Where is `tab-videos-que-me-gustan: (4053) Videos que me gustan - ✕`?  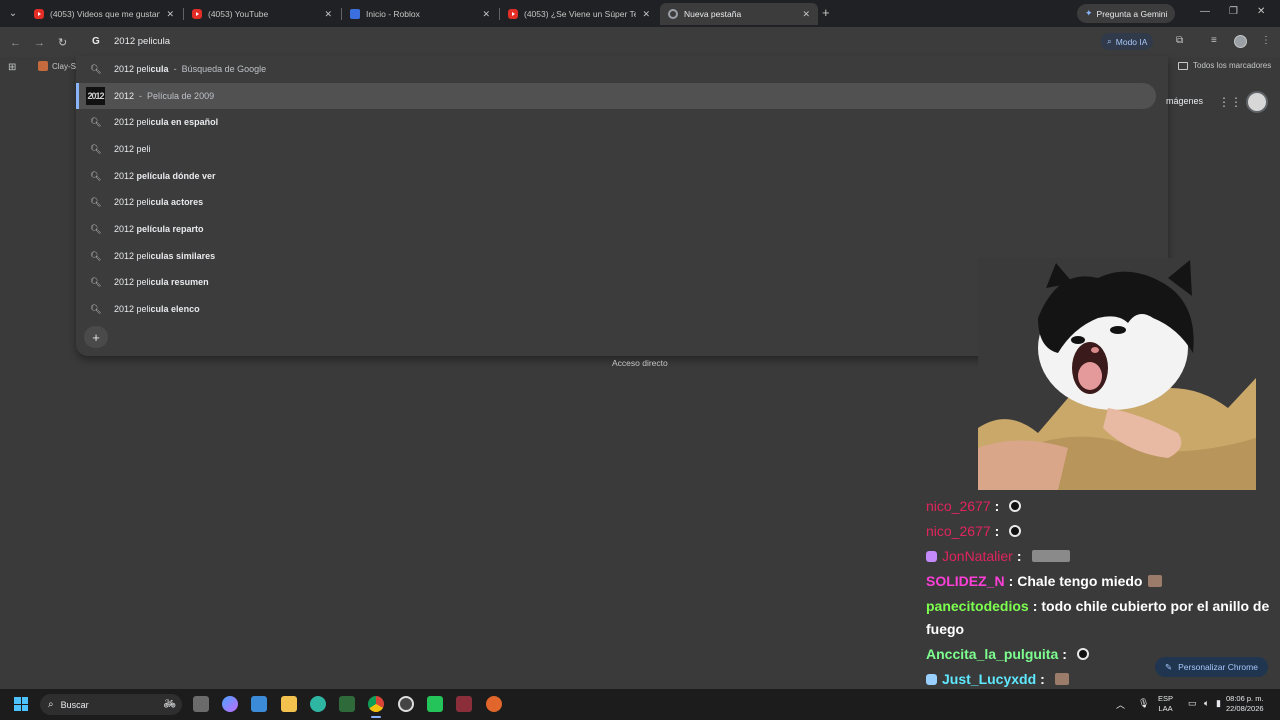 tab-videos-que-me-gustan: (4053) Videos que me gustan - ✕ is located at coordinates (104, 14).